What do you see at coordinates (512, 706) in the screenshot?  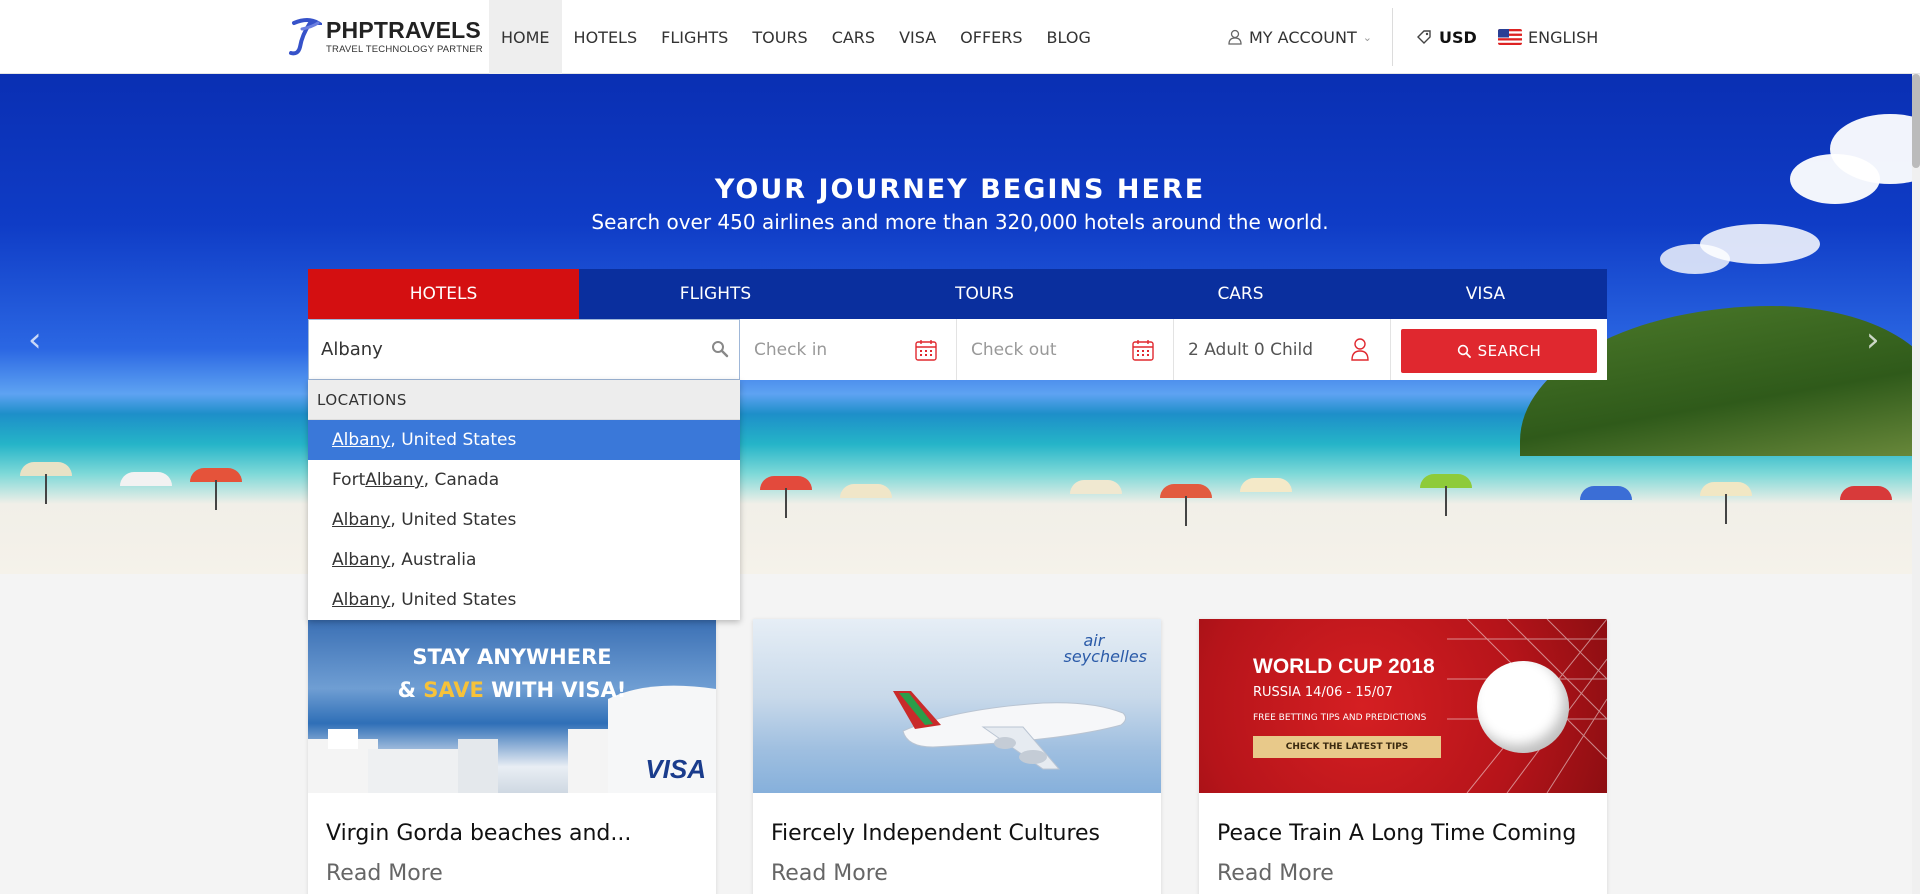 I see `visa-promo-banner: STAY ANYWHERE & SAVE WITH VISA! VISA` at bounding box center [512, 706].